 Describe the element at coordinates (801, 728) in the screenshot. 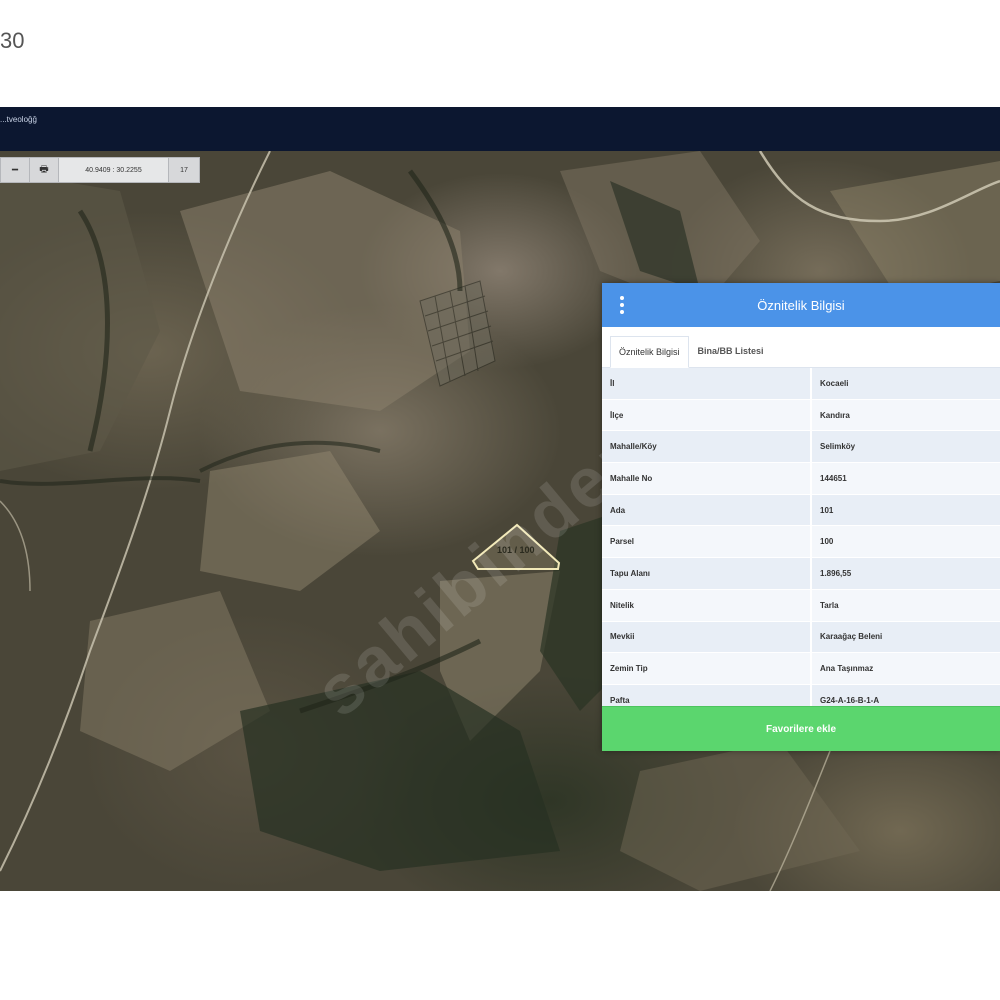

I see `add-to-favorites-button: Favorilere ekle` at that location.